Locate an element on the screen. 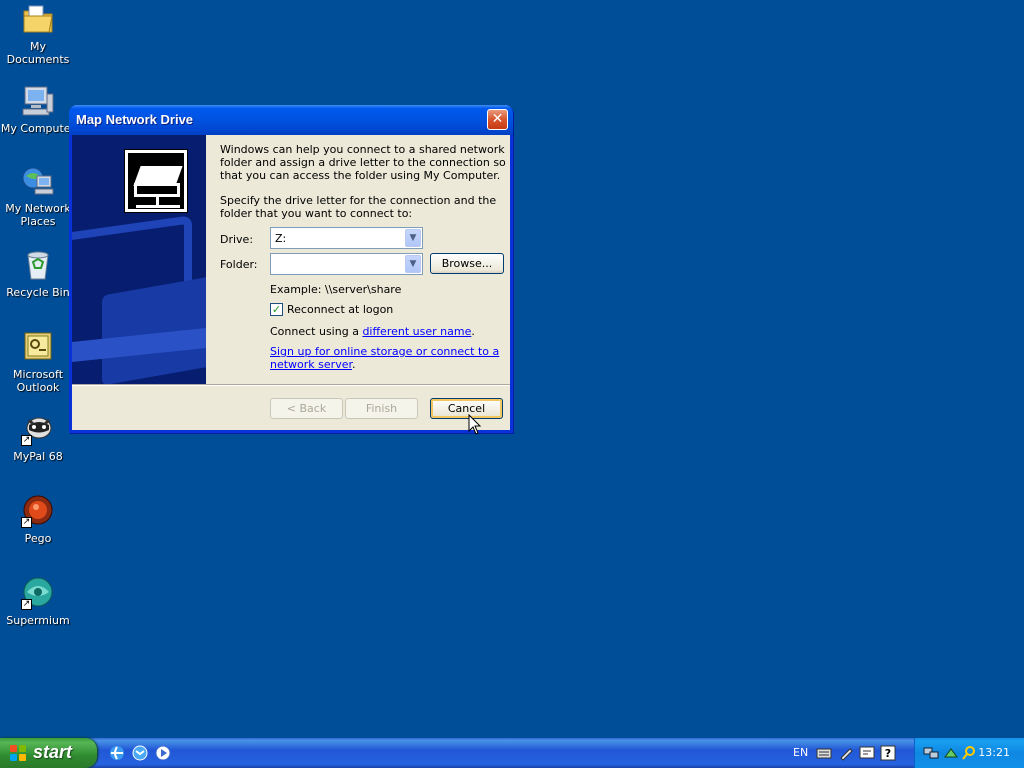 The width and height of the screenshot is (1024, 768). mypal-icon: ↗ is located at coordinates (38, 429).